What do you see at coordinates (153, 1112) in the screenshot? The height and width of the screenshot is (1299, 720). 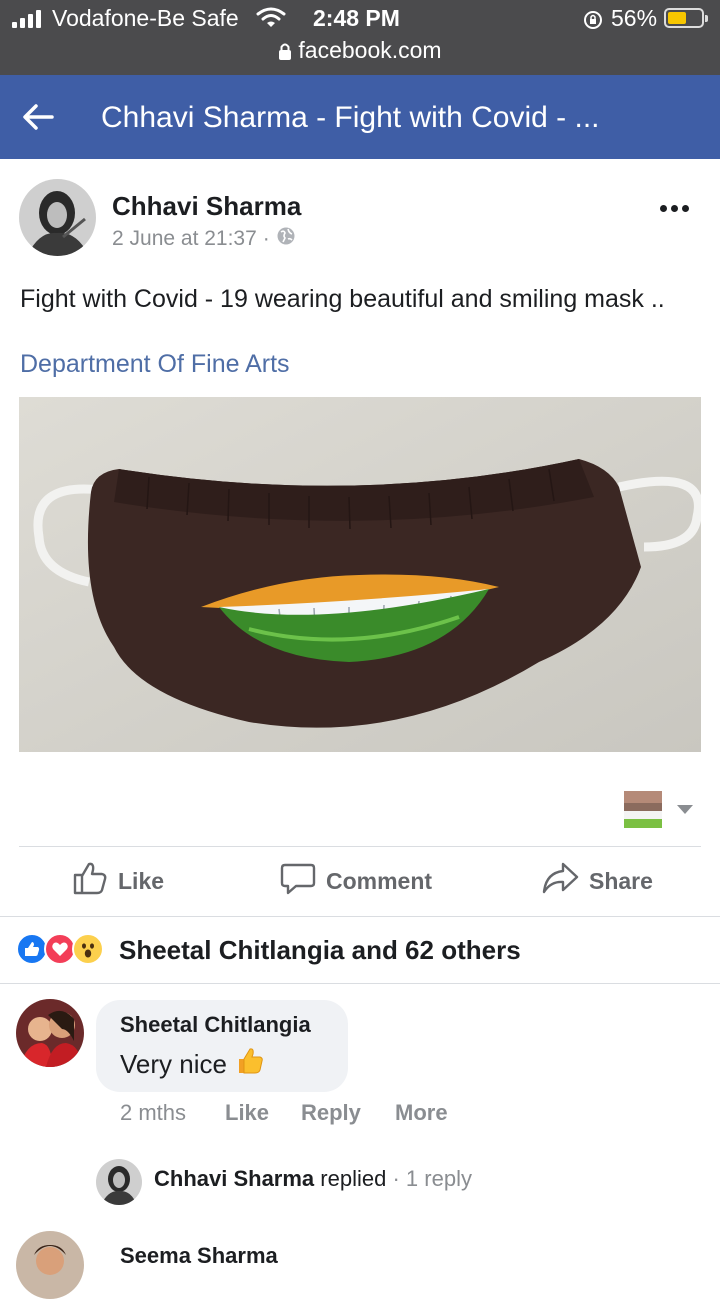 I see `comment-time: 2 mths` at bounding box center [153, 1112].